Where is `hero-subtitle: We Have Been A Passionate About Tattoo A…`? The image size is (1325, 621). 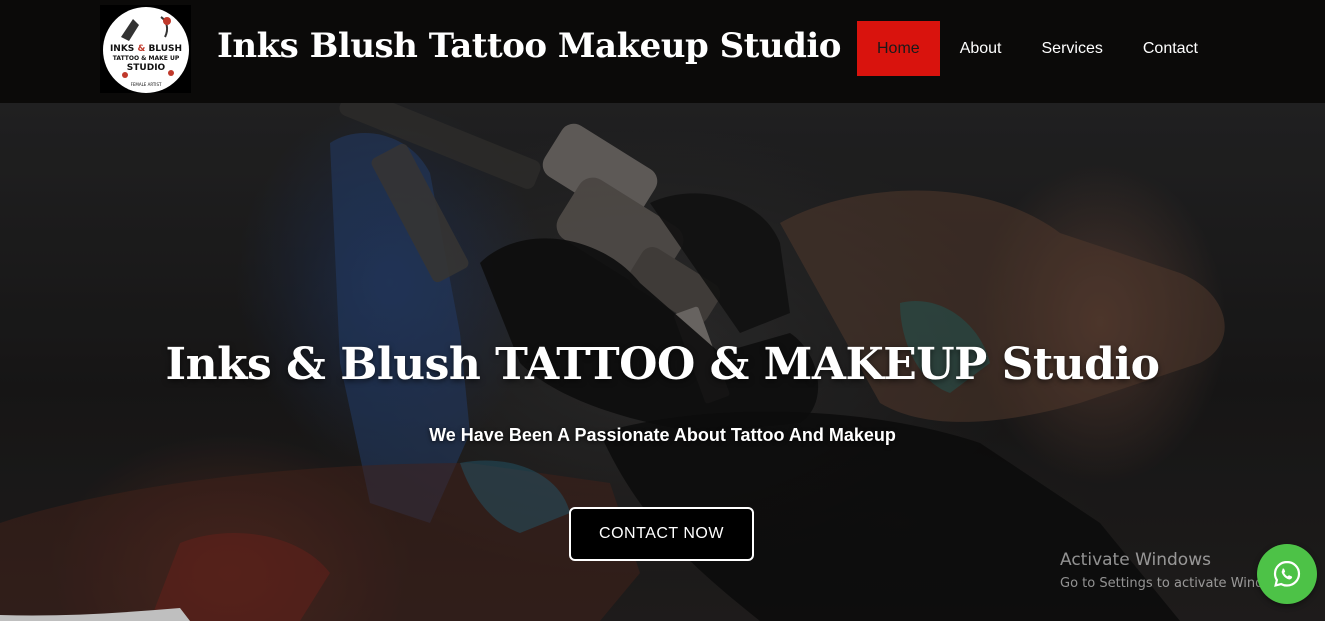
hero-subtitle: We Have Been A Passionate About Tattoo A… is located at coordinates (662, 435).